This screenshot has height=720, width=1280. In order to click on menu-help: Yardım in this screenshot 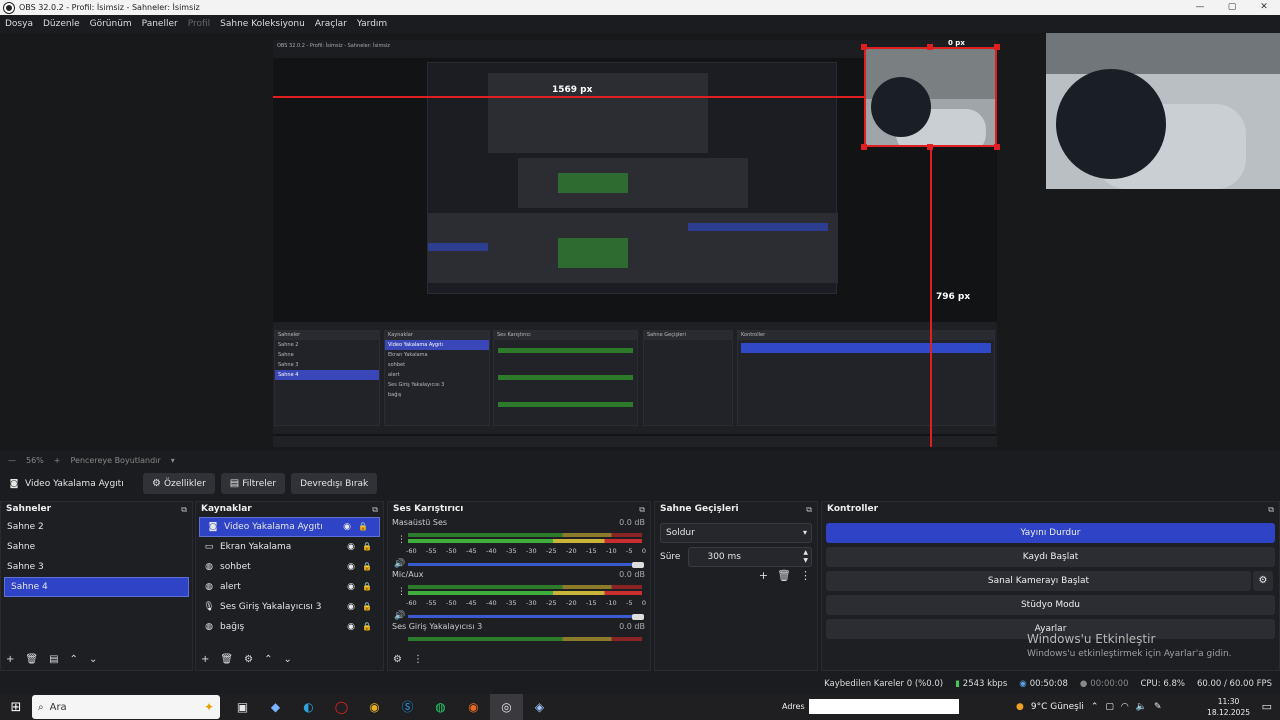, I will do `click(372, 24)`.